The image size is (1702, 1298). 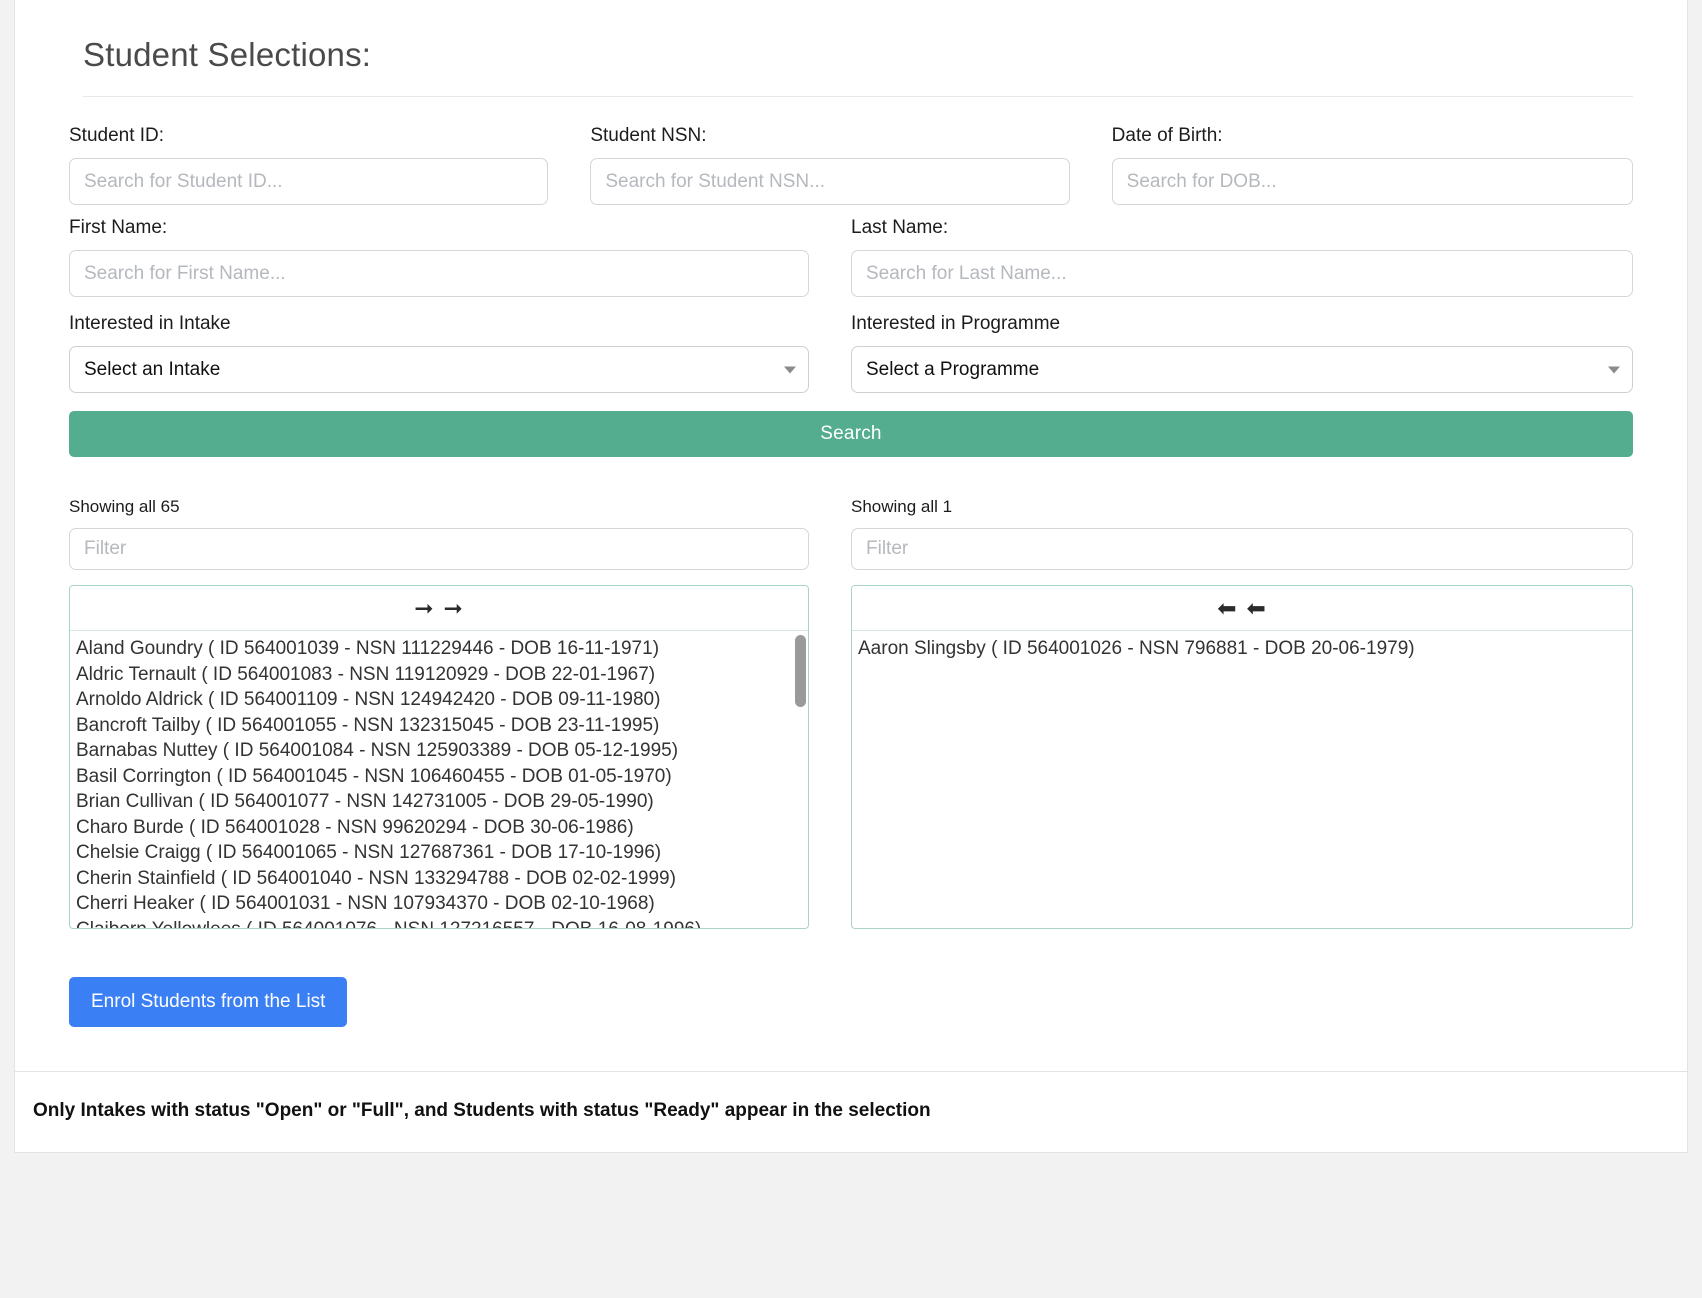 I want to click on student-id-label: Student ID:, so click(x=117, y=135).